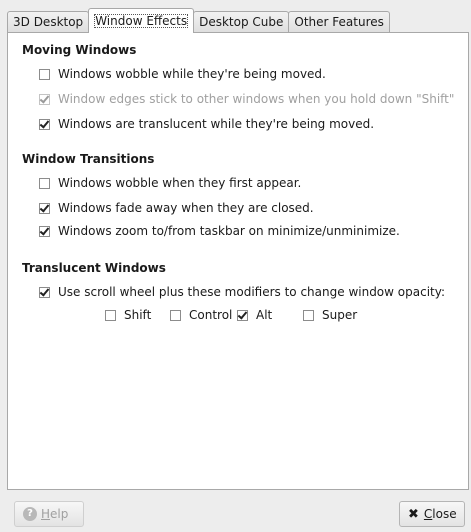 The height and width of the screenshot is (532, 471). I want to click on checkbox-zoom-taskbar, so click(44, 231).